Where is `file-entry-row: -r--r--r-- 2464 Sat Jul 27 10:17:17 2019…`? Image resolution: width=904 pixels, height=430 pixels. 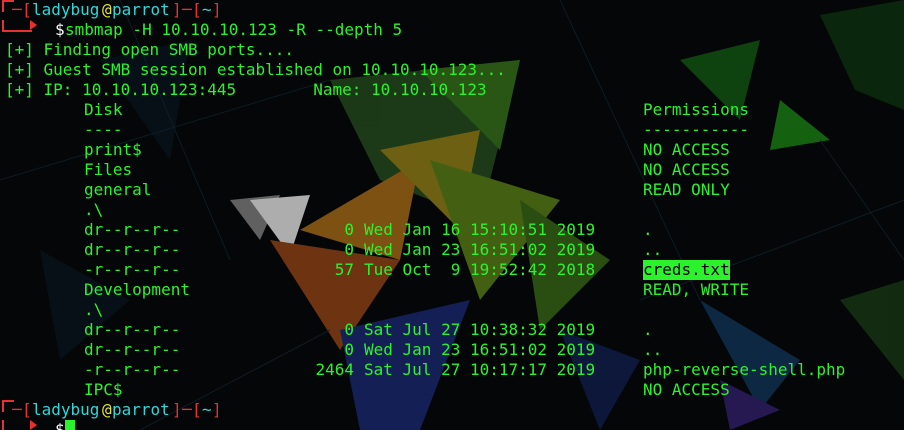 file-entry-row: -r--r--r-- 2464 Sat Jul 27 10:17:17 2019… is located at coordinates (452, 370).